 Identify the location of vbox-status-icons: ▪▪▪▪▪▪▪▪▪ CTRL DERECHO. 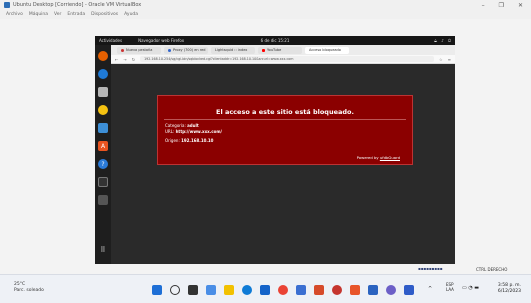
(265, 270).